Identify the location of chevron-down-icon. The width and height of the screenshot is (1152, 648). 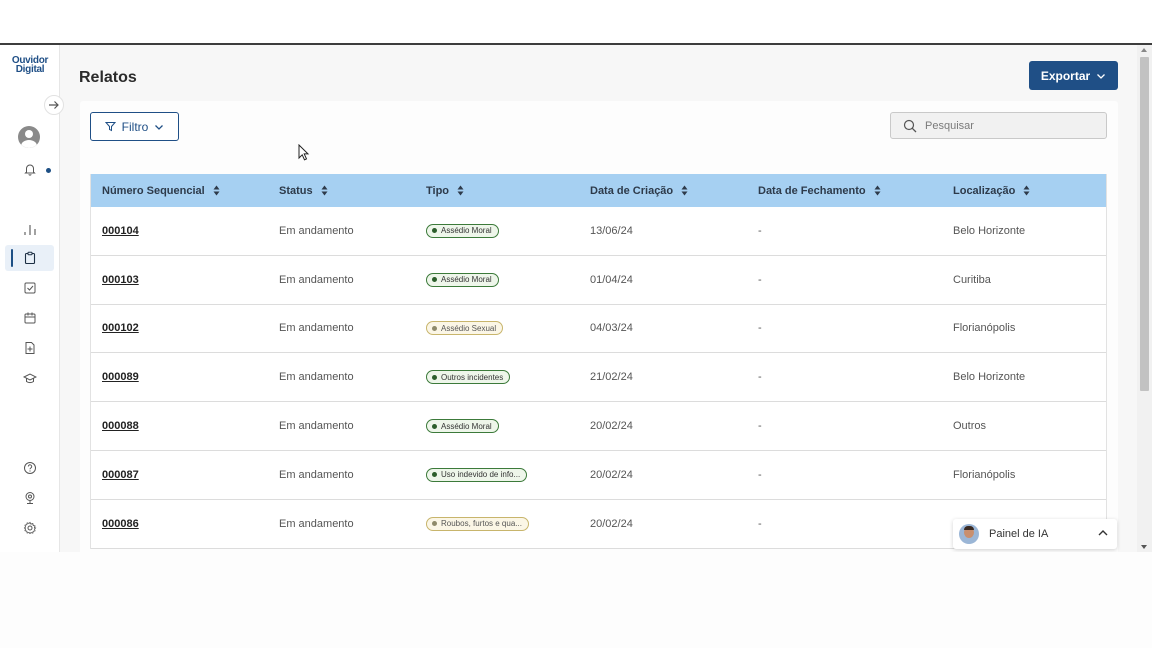
(159, 127).